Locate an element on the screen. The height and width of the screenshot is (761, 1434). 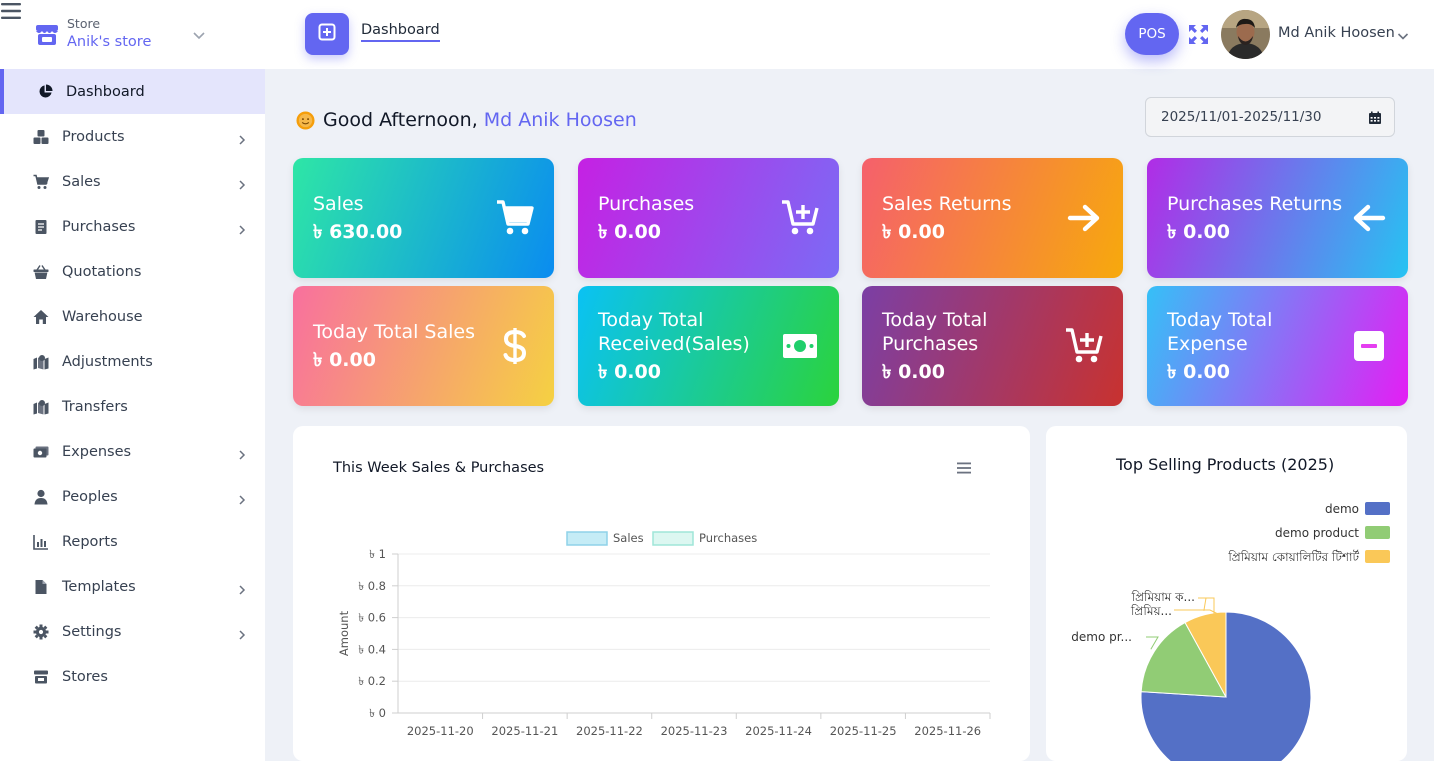
money-icon is located at coordinates (41, 452).